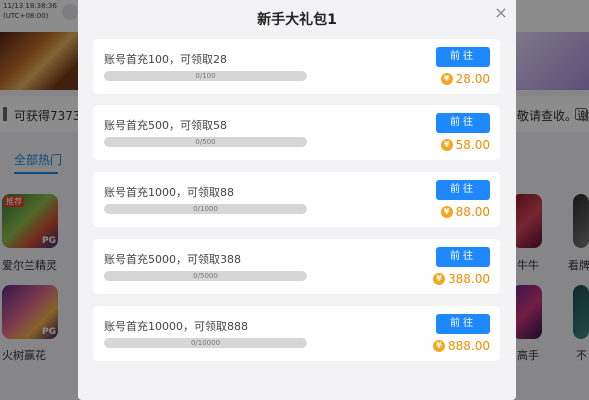  What do you see at coordinates (469, 279) in the screenshot?
I see `reward-amount: 388.00` at bounding box center [469, 279].